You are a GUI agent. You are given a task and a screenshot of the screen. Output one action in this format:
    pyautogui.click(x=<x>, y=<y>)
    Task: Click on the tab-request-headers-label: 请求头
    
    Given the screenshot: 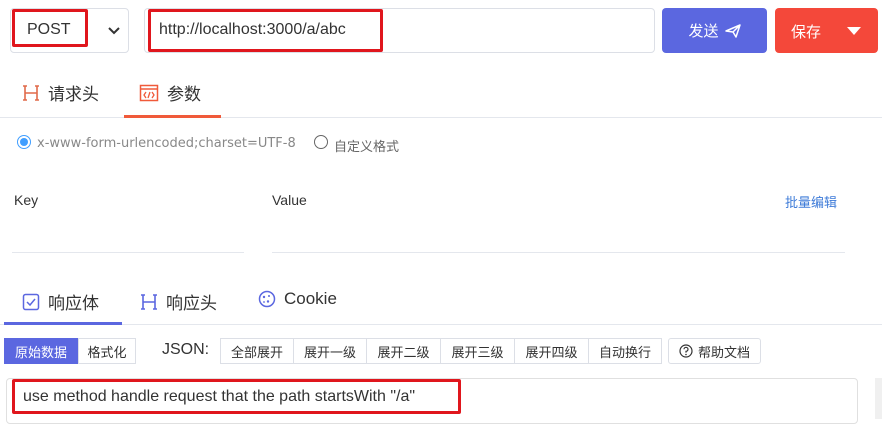 What is the action you would take?
    pyautogui.click(x=73, y=95)
    